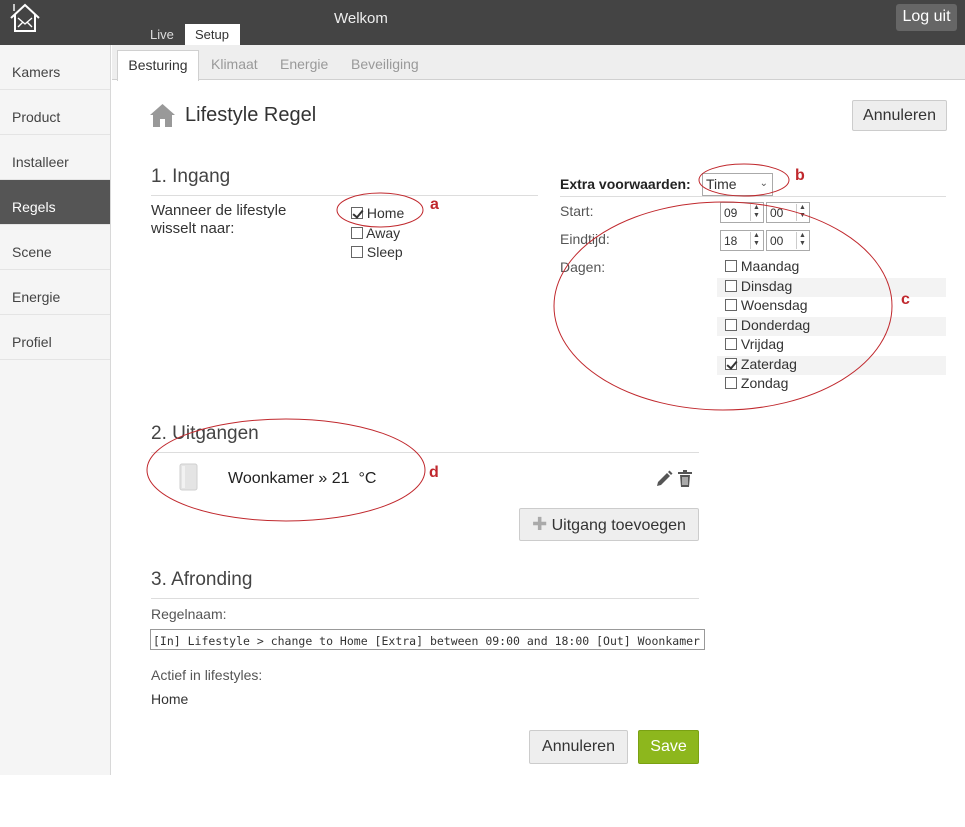  Describe the element at coordinates (905, 299) in the screenshot. I see `annotation-label-c: c` at that location.